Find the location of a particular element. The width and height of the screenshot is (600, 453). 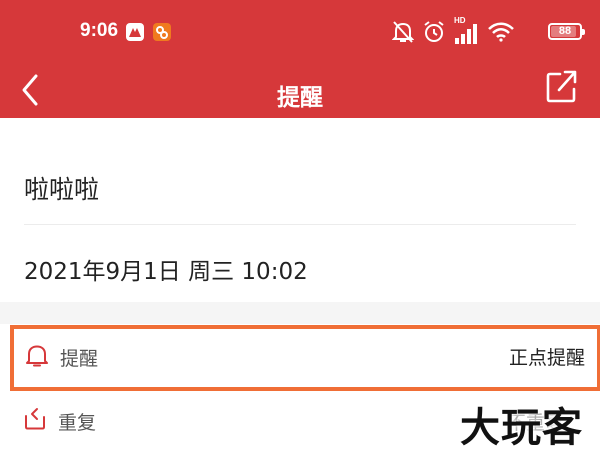

event-datetime: 2021年9月1日 周三 10:02 is located at coordinates (166, 269).